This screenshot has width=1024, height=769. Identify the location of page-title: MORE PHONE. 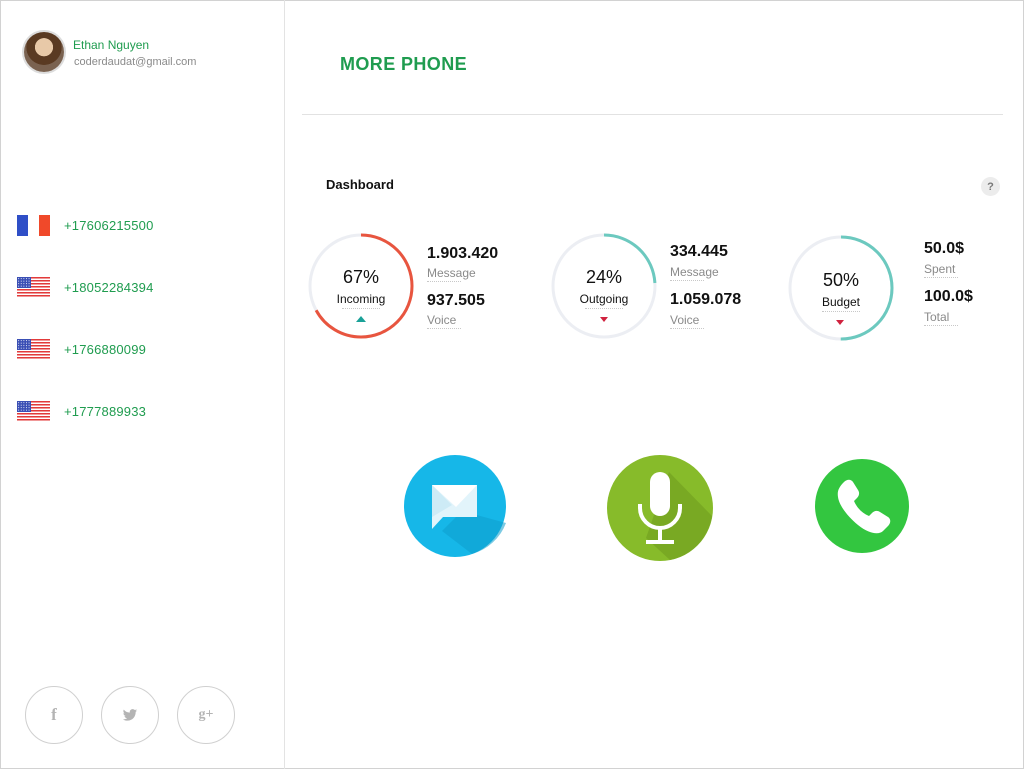
(404, 64).